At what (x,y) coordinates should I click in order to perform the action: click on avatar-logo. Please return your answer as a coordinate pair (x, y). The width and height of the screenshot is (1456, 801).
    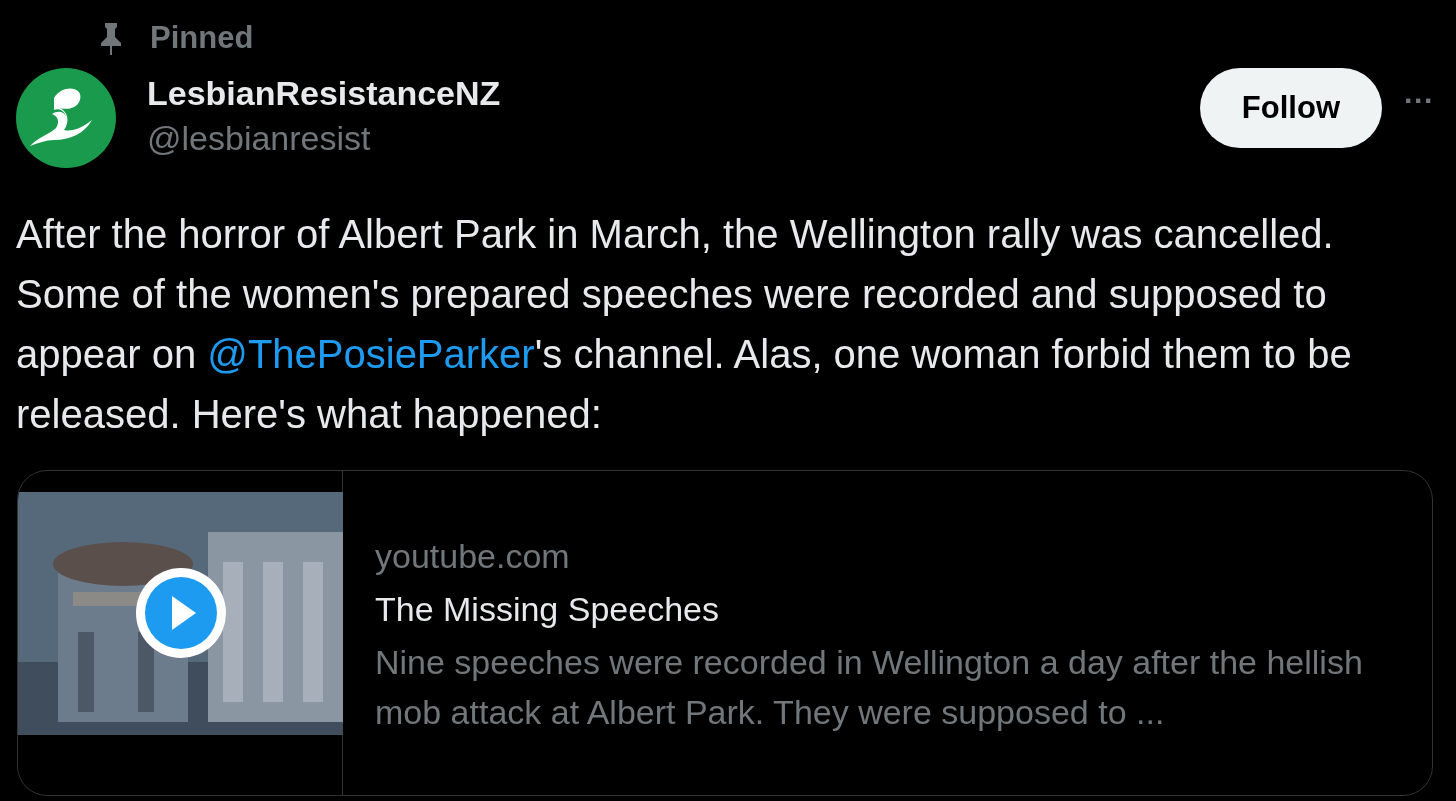
    Looking at the image, I should click on (66, 118).